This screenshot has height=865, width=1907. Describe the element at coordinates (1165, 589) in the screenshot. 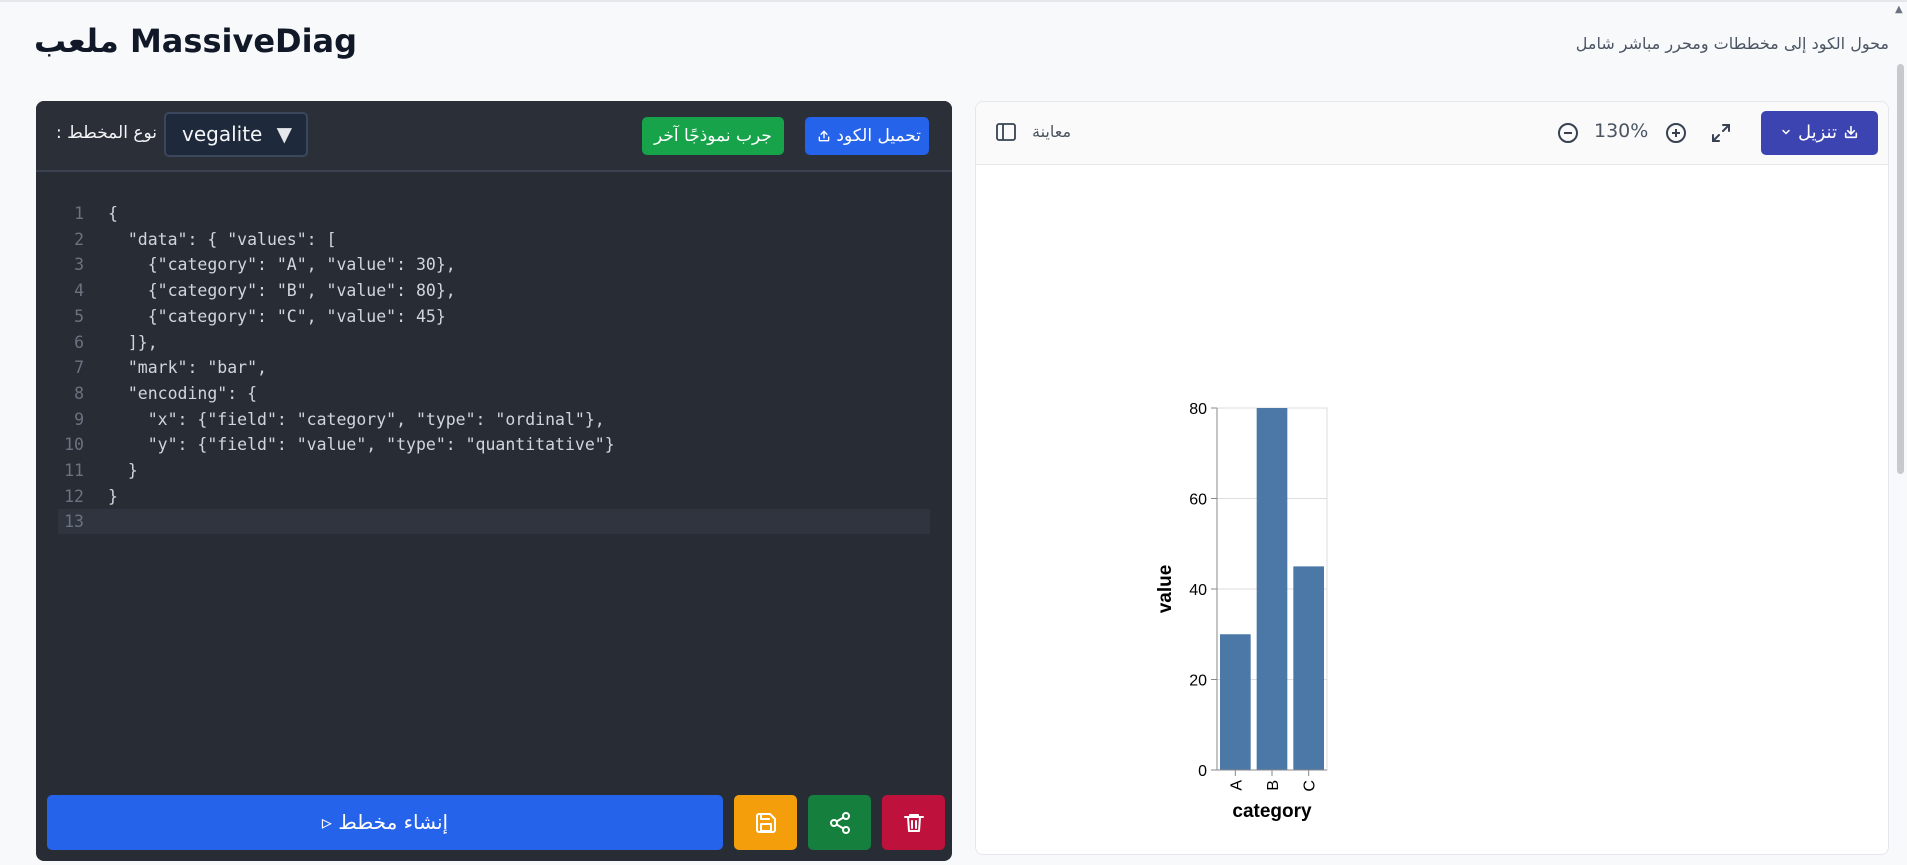

I see `y-axis-title: value` at that location.